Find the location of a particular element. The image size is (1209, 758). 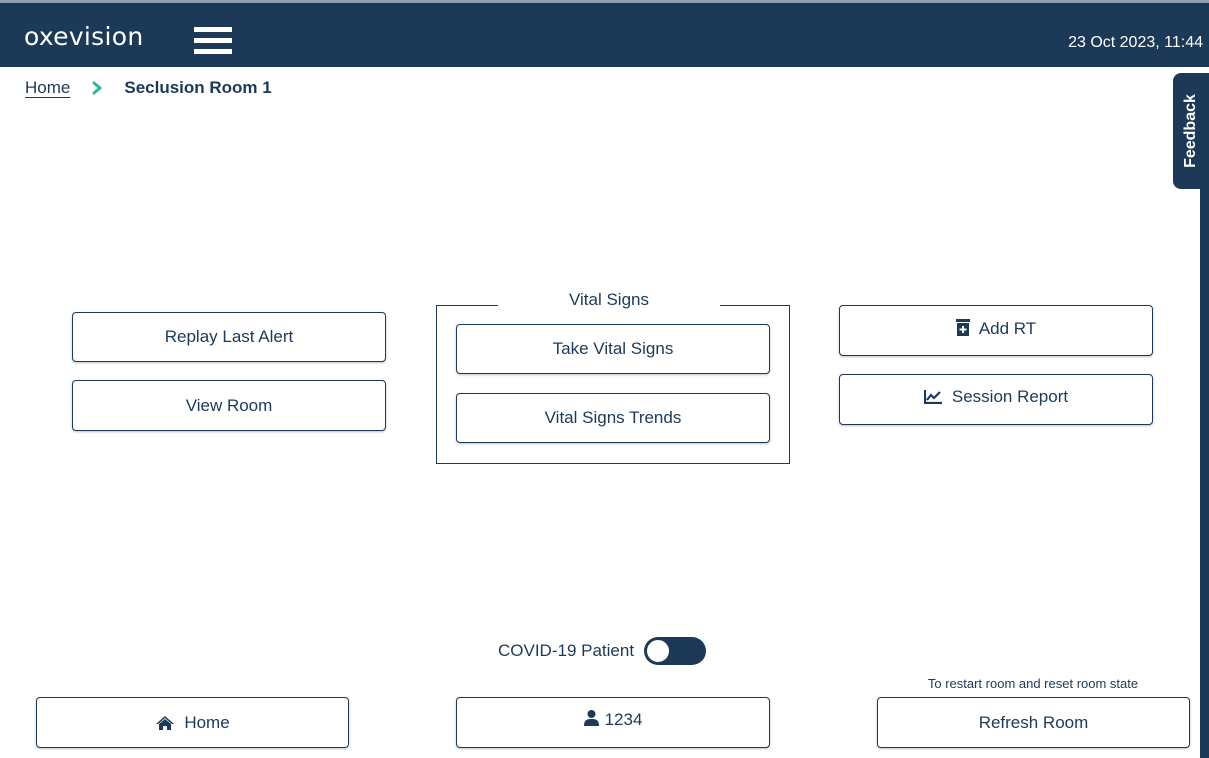

top-bar: oxevision 23 Oct 2023, 11:44 is located at coordinates (604, 33).